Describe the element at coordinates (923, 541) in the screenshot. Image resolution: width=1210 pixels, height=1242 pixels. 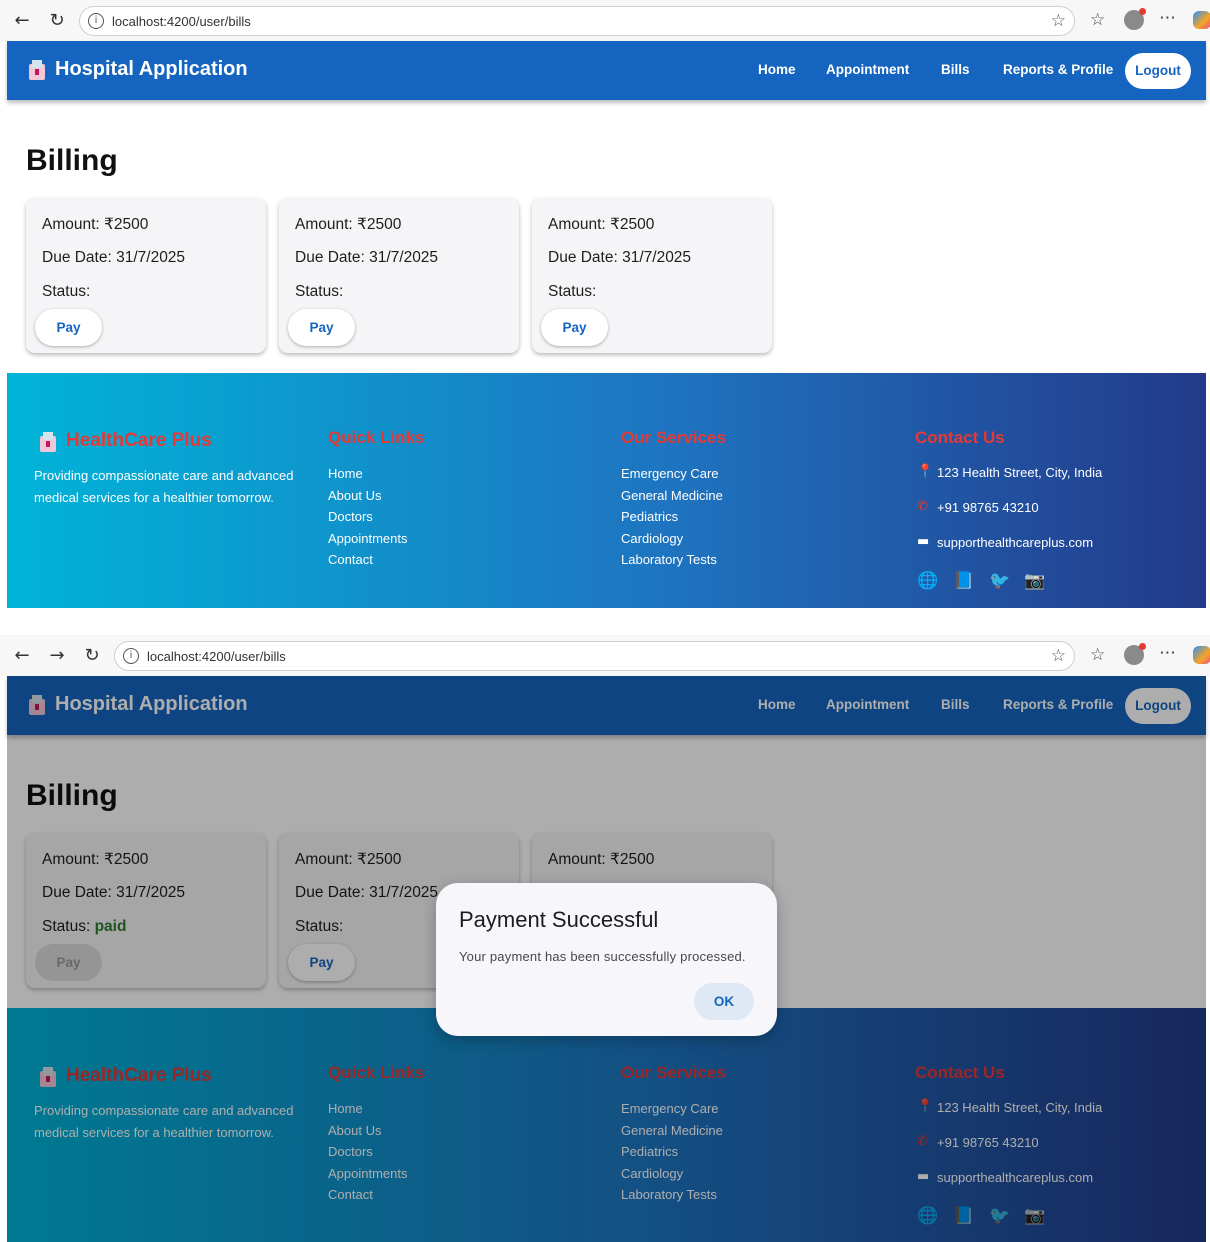
I see `email-icon: ▬` at that location.